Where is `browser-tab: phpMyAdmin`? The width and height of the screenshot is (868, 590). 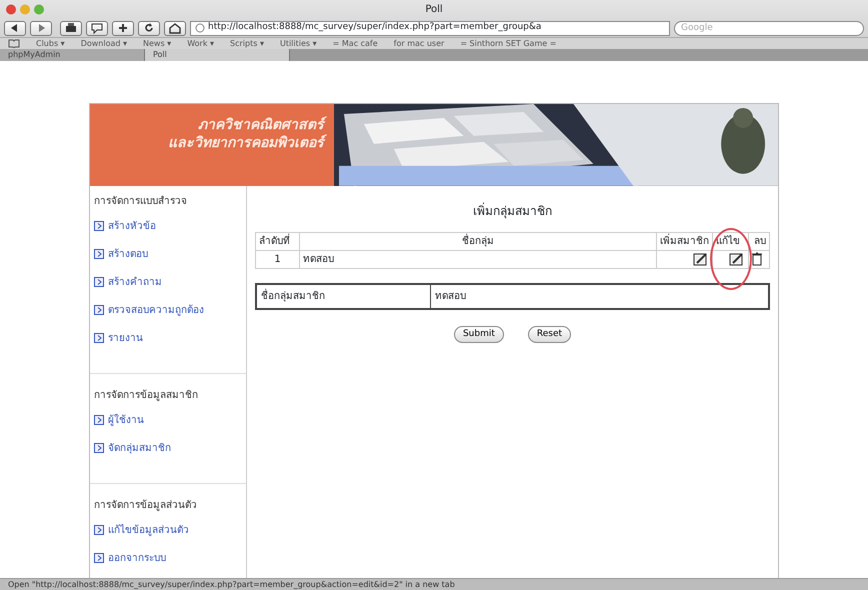 browser-tab: phpMyAdmin is located at coordinates (72, 55).